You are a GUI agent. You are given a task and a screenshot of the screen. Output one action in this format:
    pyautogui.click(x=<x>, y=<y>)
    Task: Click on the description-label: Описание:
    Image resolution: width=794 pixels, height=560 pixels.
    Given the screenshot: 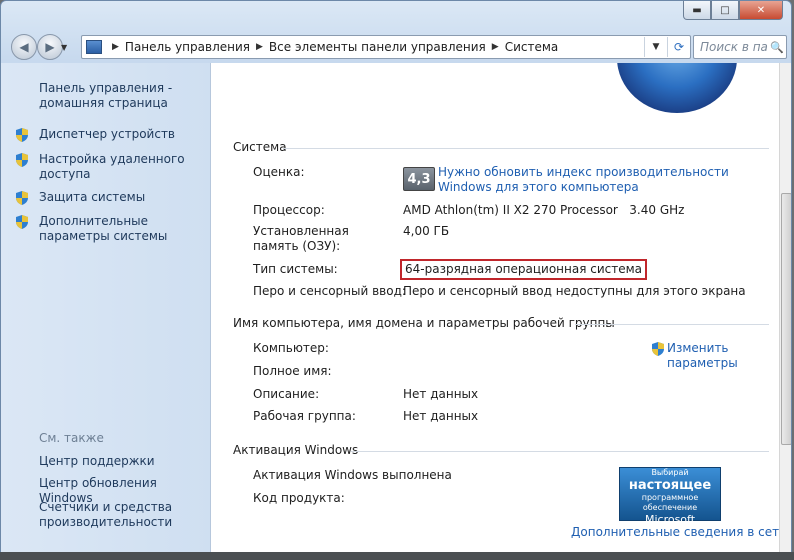 What is the action you would take?
    pyautogui.click(x=286, y=394)
    